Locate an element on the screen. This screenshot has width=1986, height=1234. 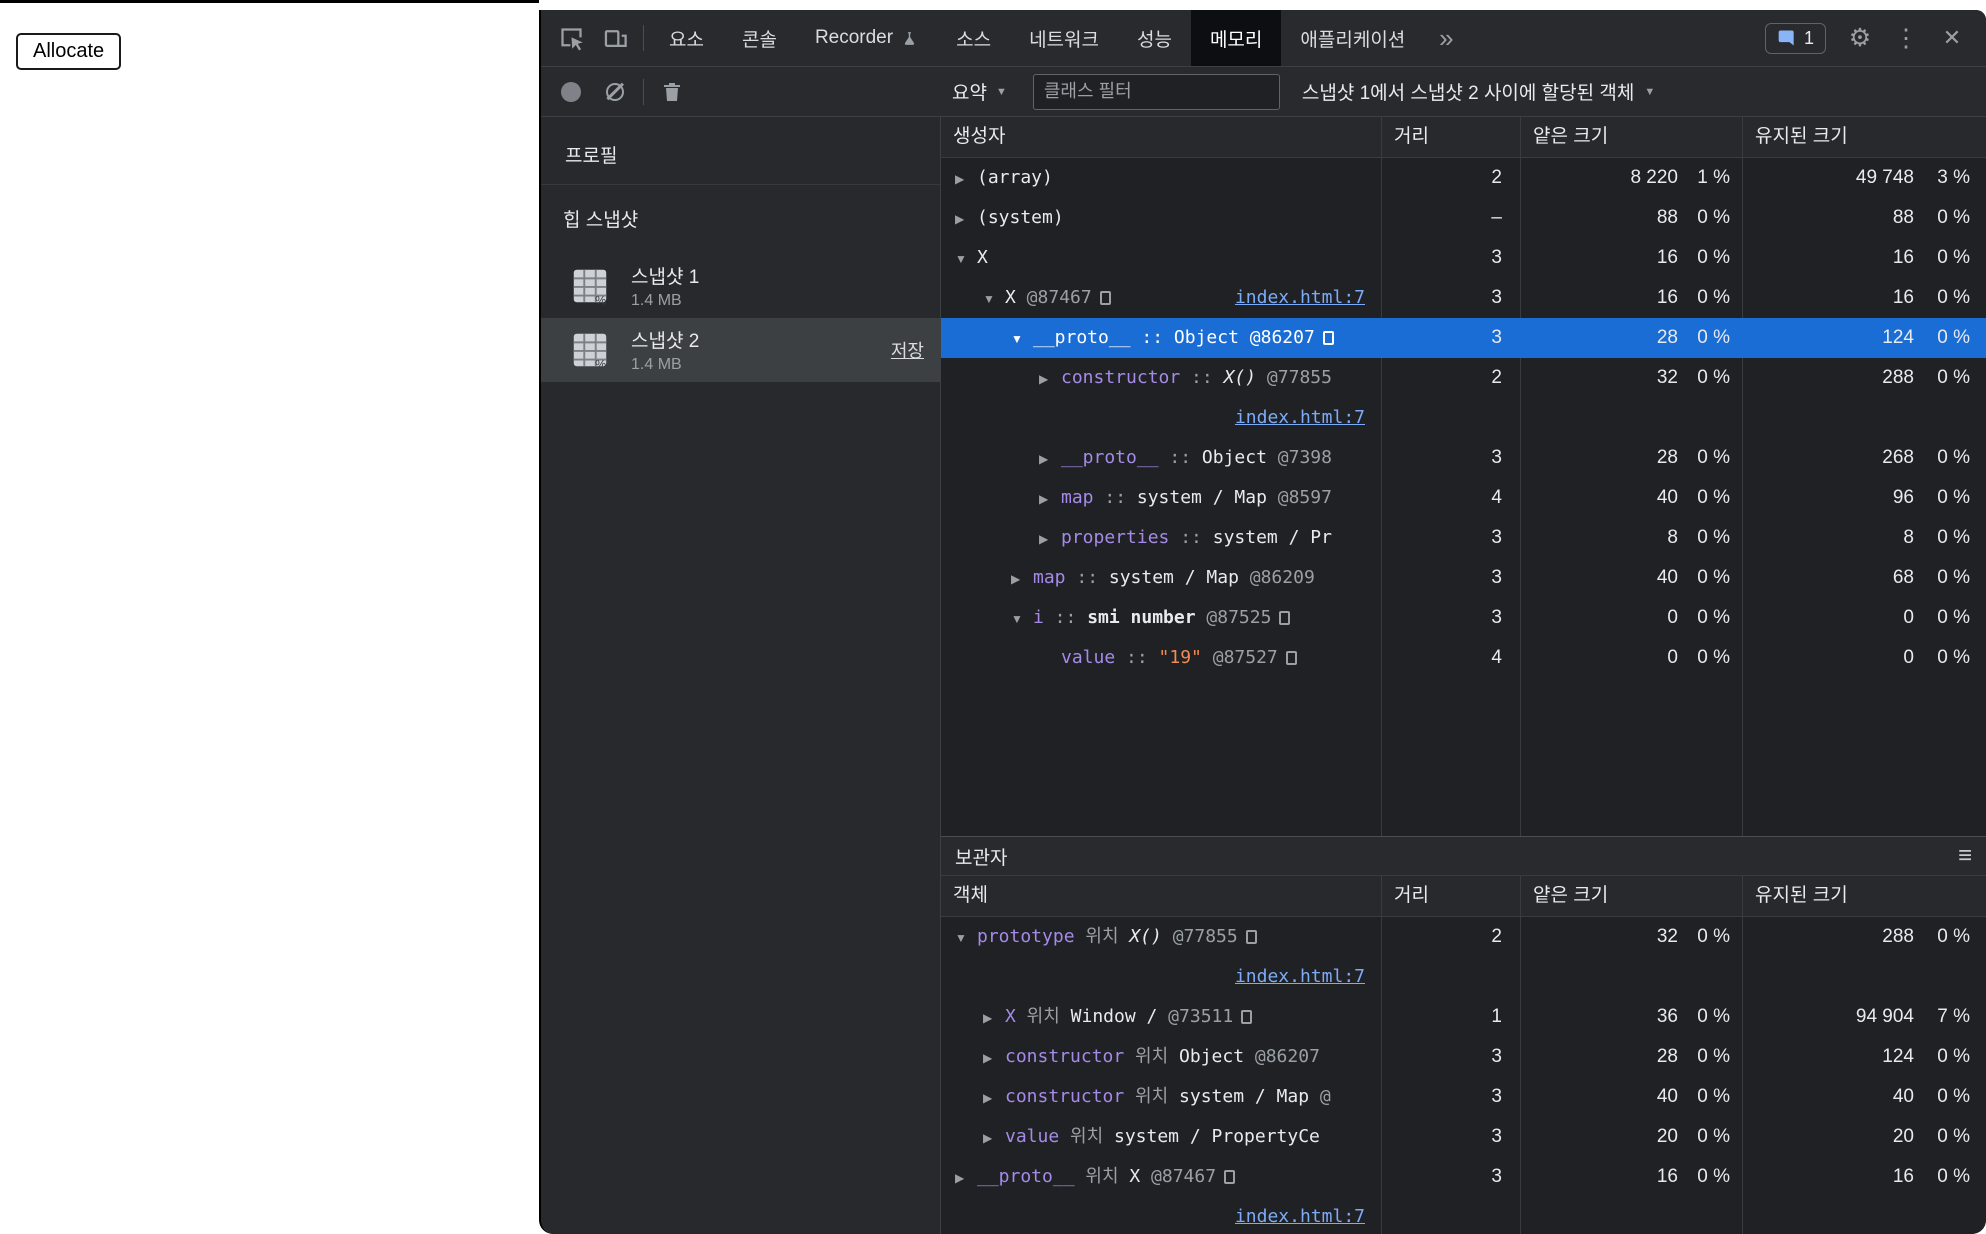
constructor-row: ▶ (array) 2 8 220 1 % 49 748 3 % is located at coordinates (1463, 178).